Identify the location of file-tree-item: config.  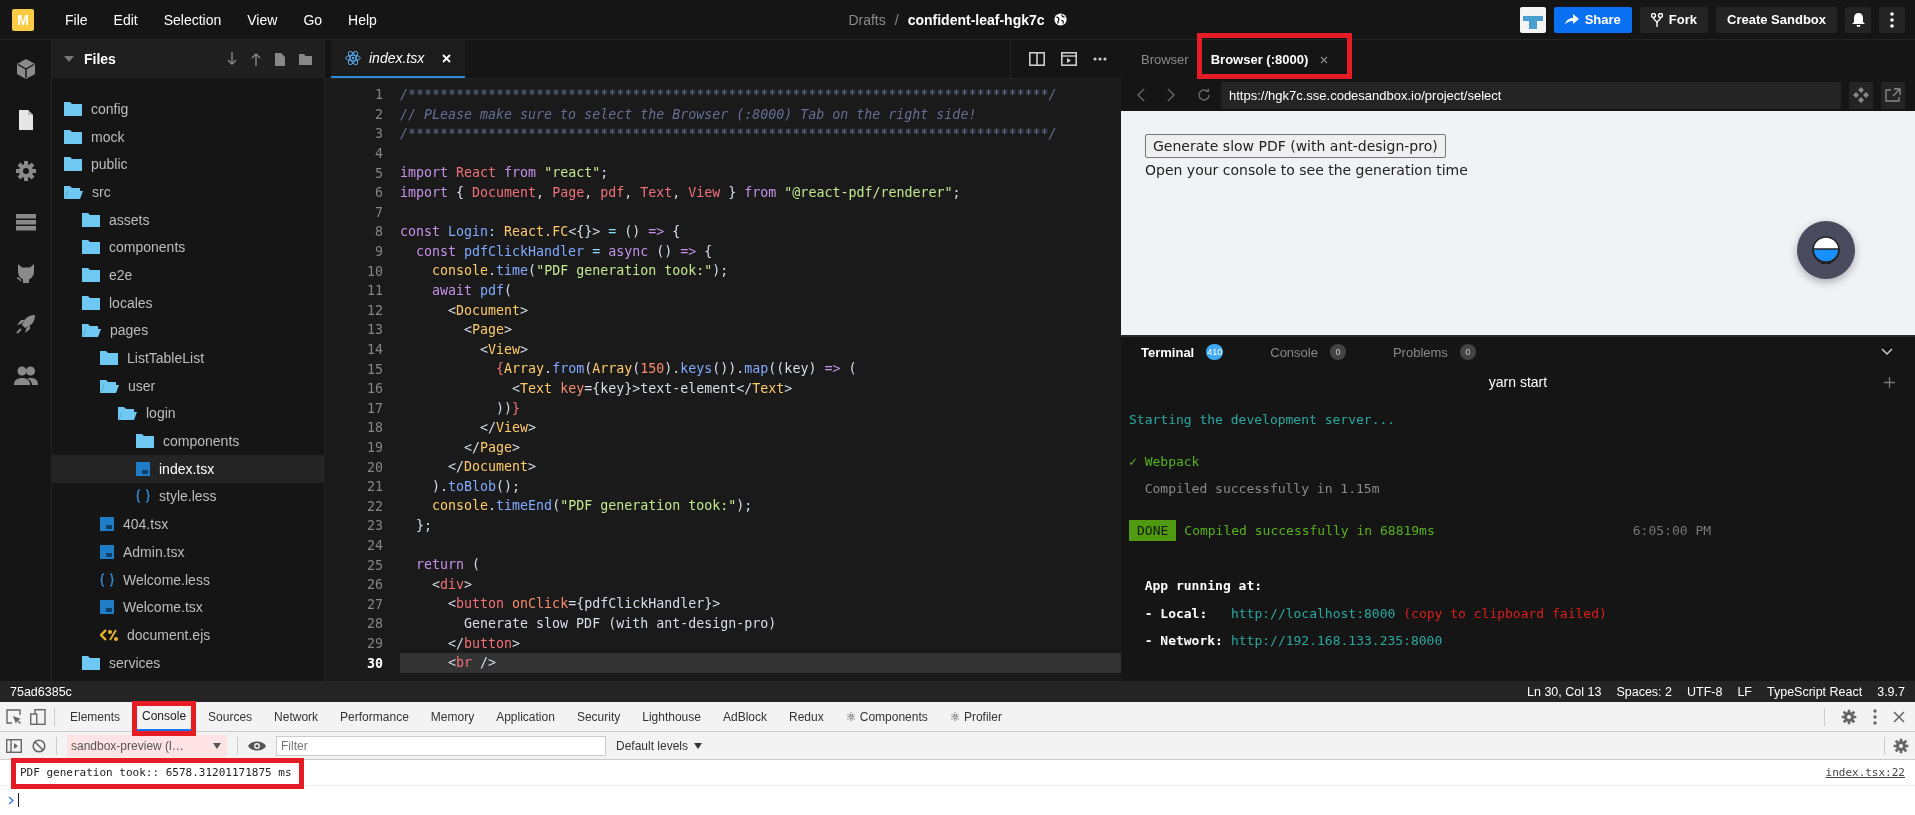
(188, 109).